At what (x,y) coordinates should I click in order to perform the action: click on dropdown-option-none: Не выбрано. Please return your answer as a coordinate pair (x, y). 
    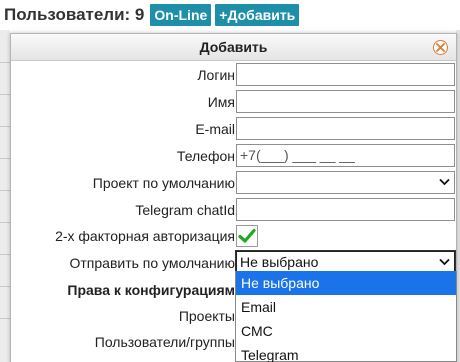
    Looking at the image, I should click on (346, 283).